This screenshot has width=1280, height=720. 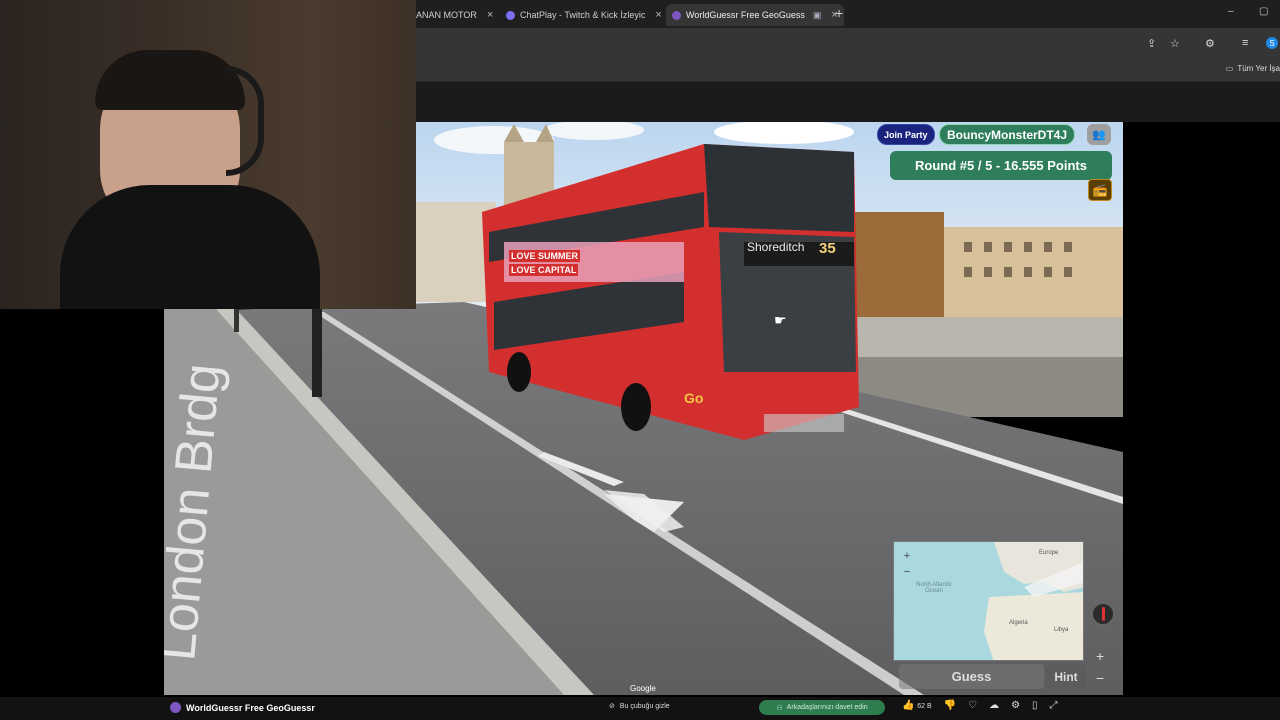 I want to click on webcam-overlay, so click(x=208, y=154).